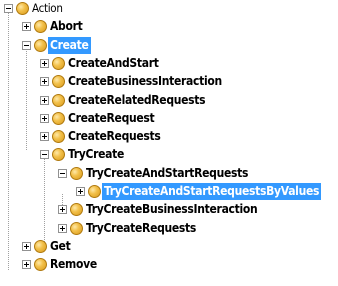 This screenshot has height=286, width=338. I want to click on tree-node-label: Get, so click(60, 246).